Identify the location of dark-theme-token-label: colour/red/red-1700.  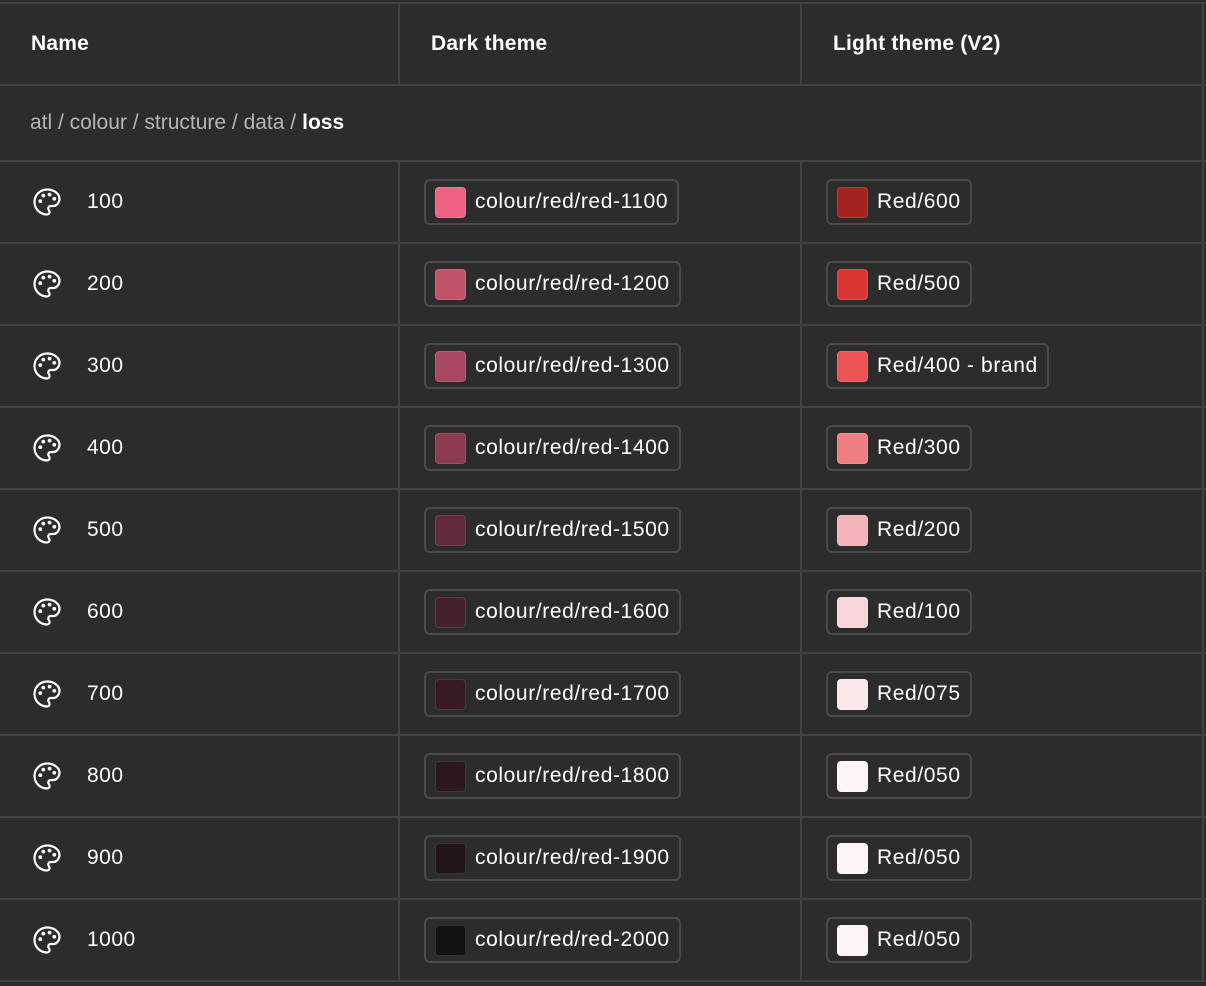
(572, 693).